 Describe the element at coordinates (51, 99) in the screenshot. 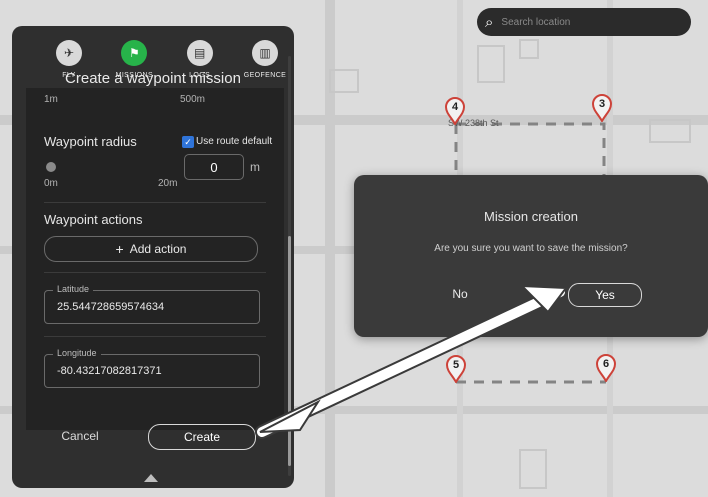

I see `scale-min: 1m` at that location.